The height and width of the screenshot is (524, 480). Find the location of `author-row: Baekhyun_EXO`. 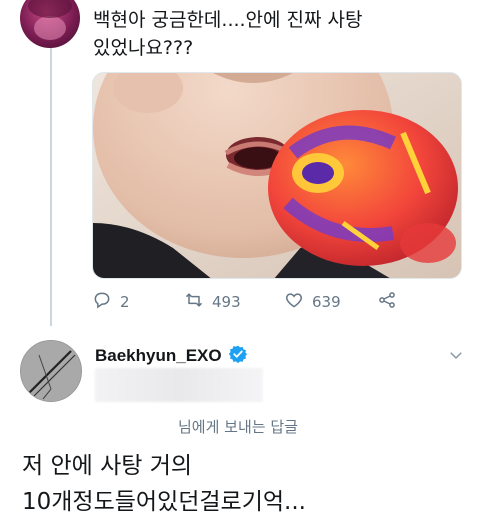

author-row: Baekhyun_EXO is located at coordinates (171, 356).